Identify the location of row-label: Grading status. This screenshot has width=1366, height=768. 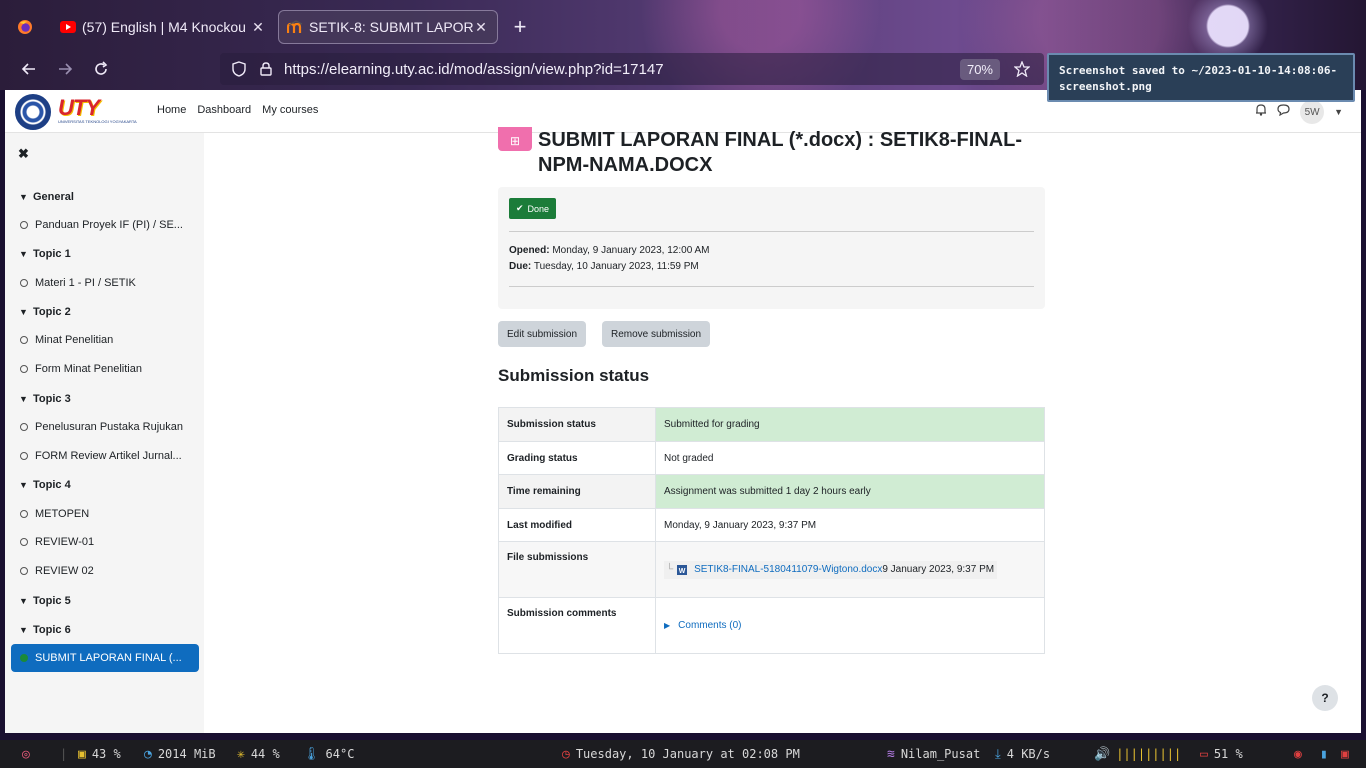
(577, 458).